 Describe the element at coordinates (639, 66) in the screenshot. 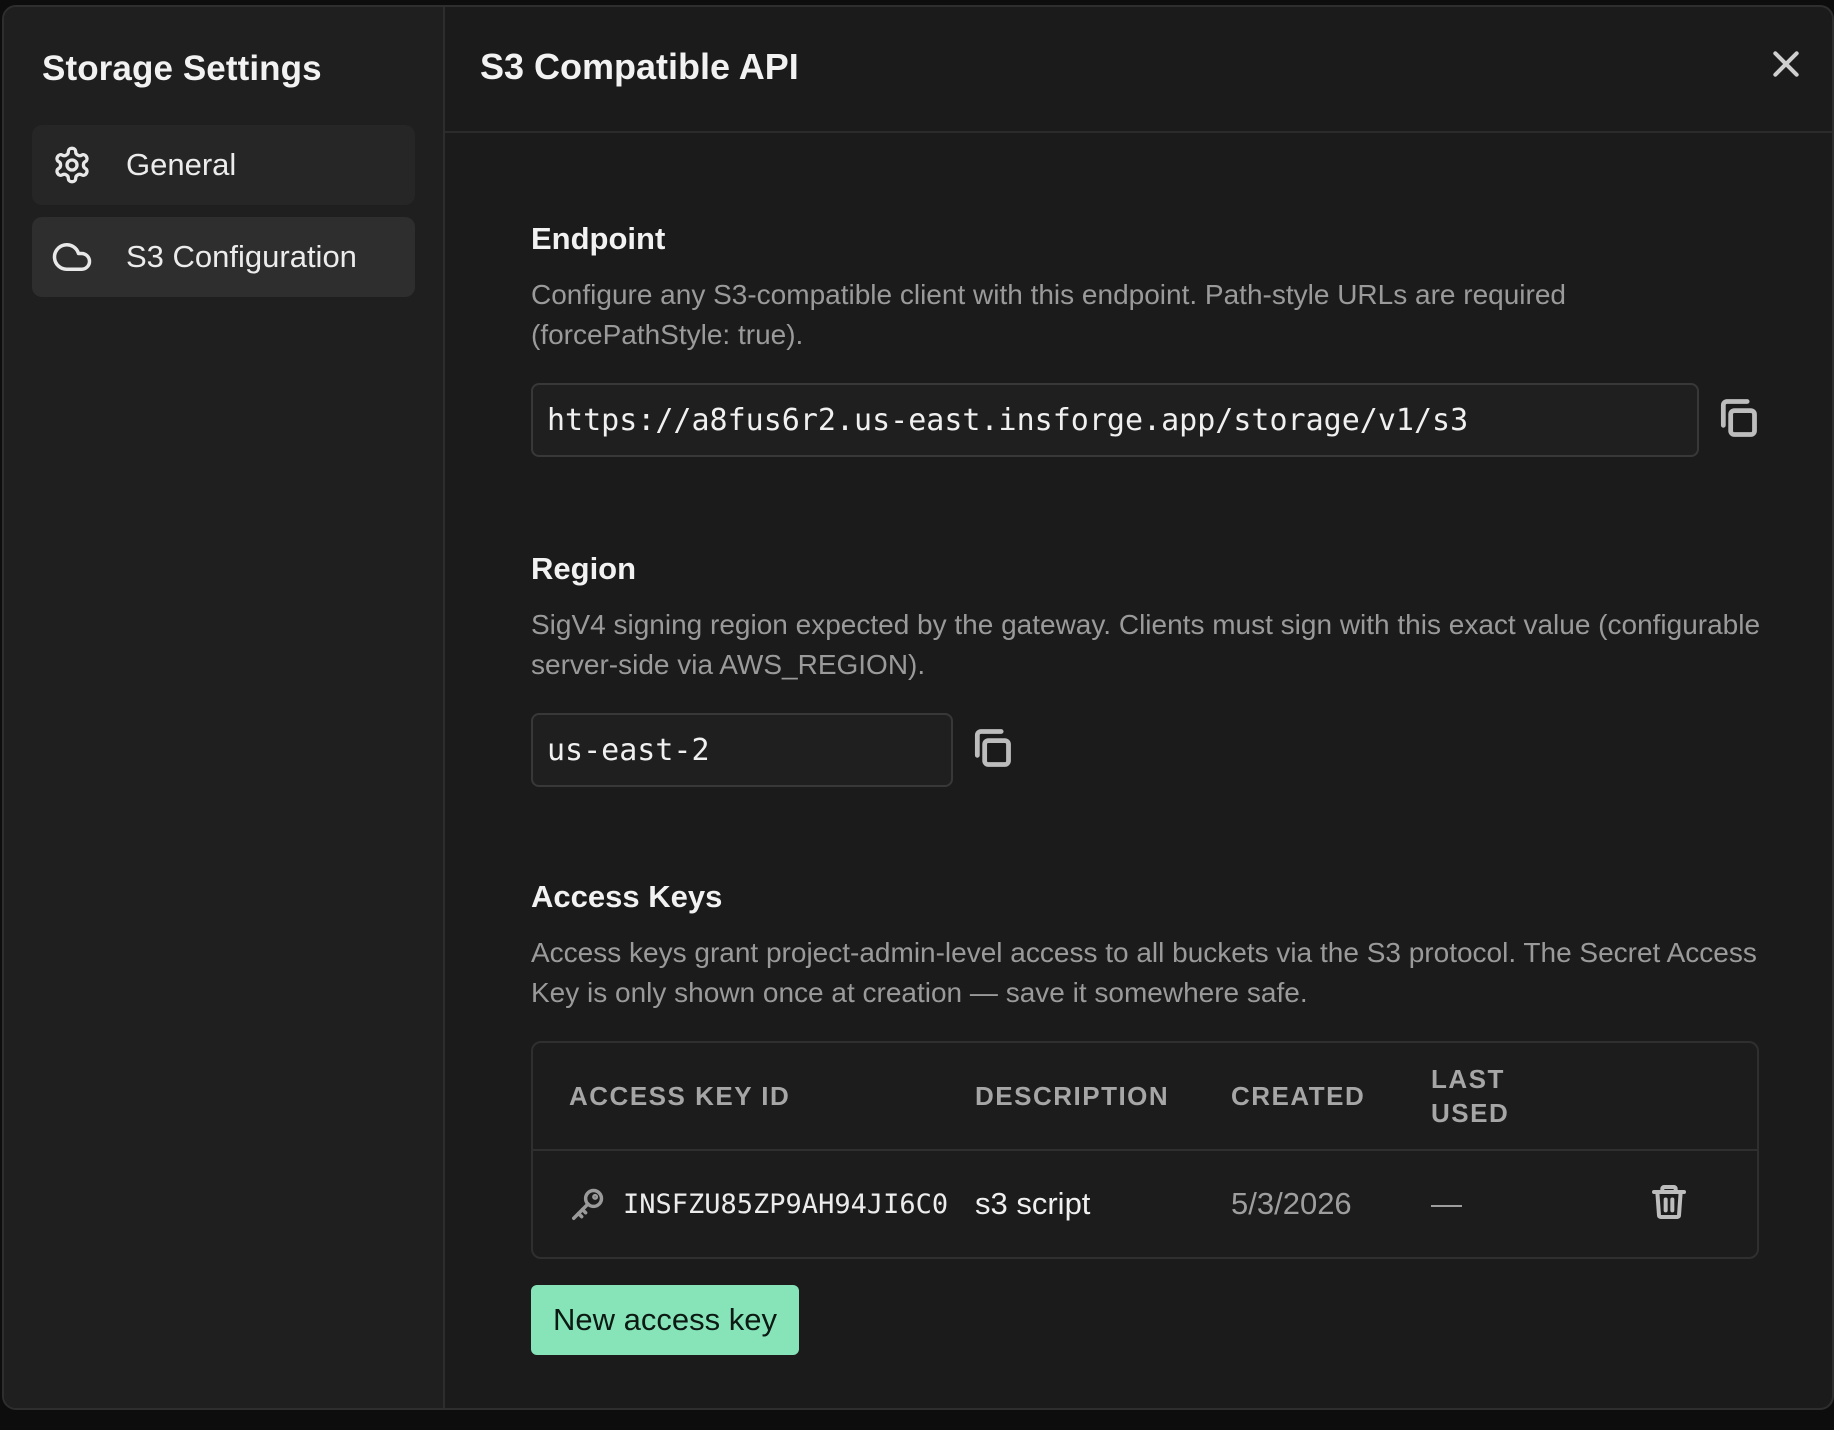

I see `page-title: S3 Compatible API` at that location.